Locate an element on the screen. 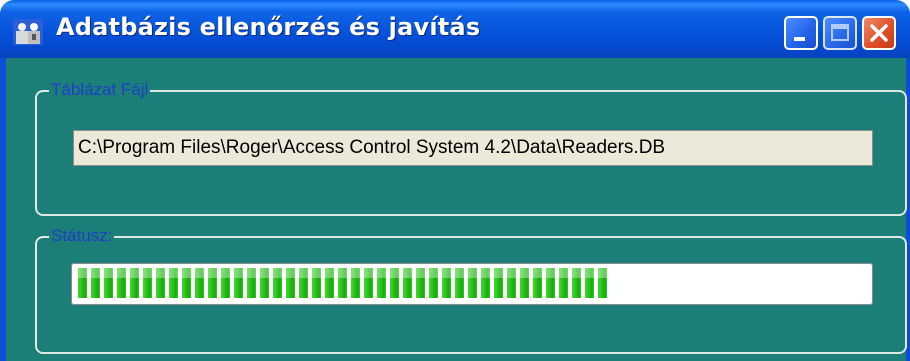 Image resolution: width=910 pixels, height=361 pixels. window-title: Adatbázis ellenőrzés és javítás is located at coordinates (268, 27).